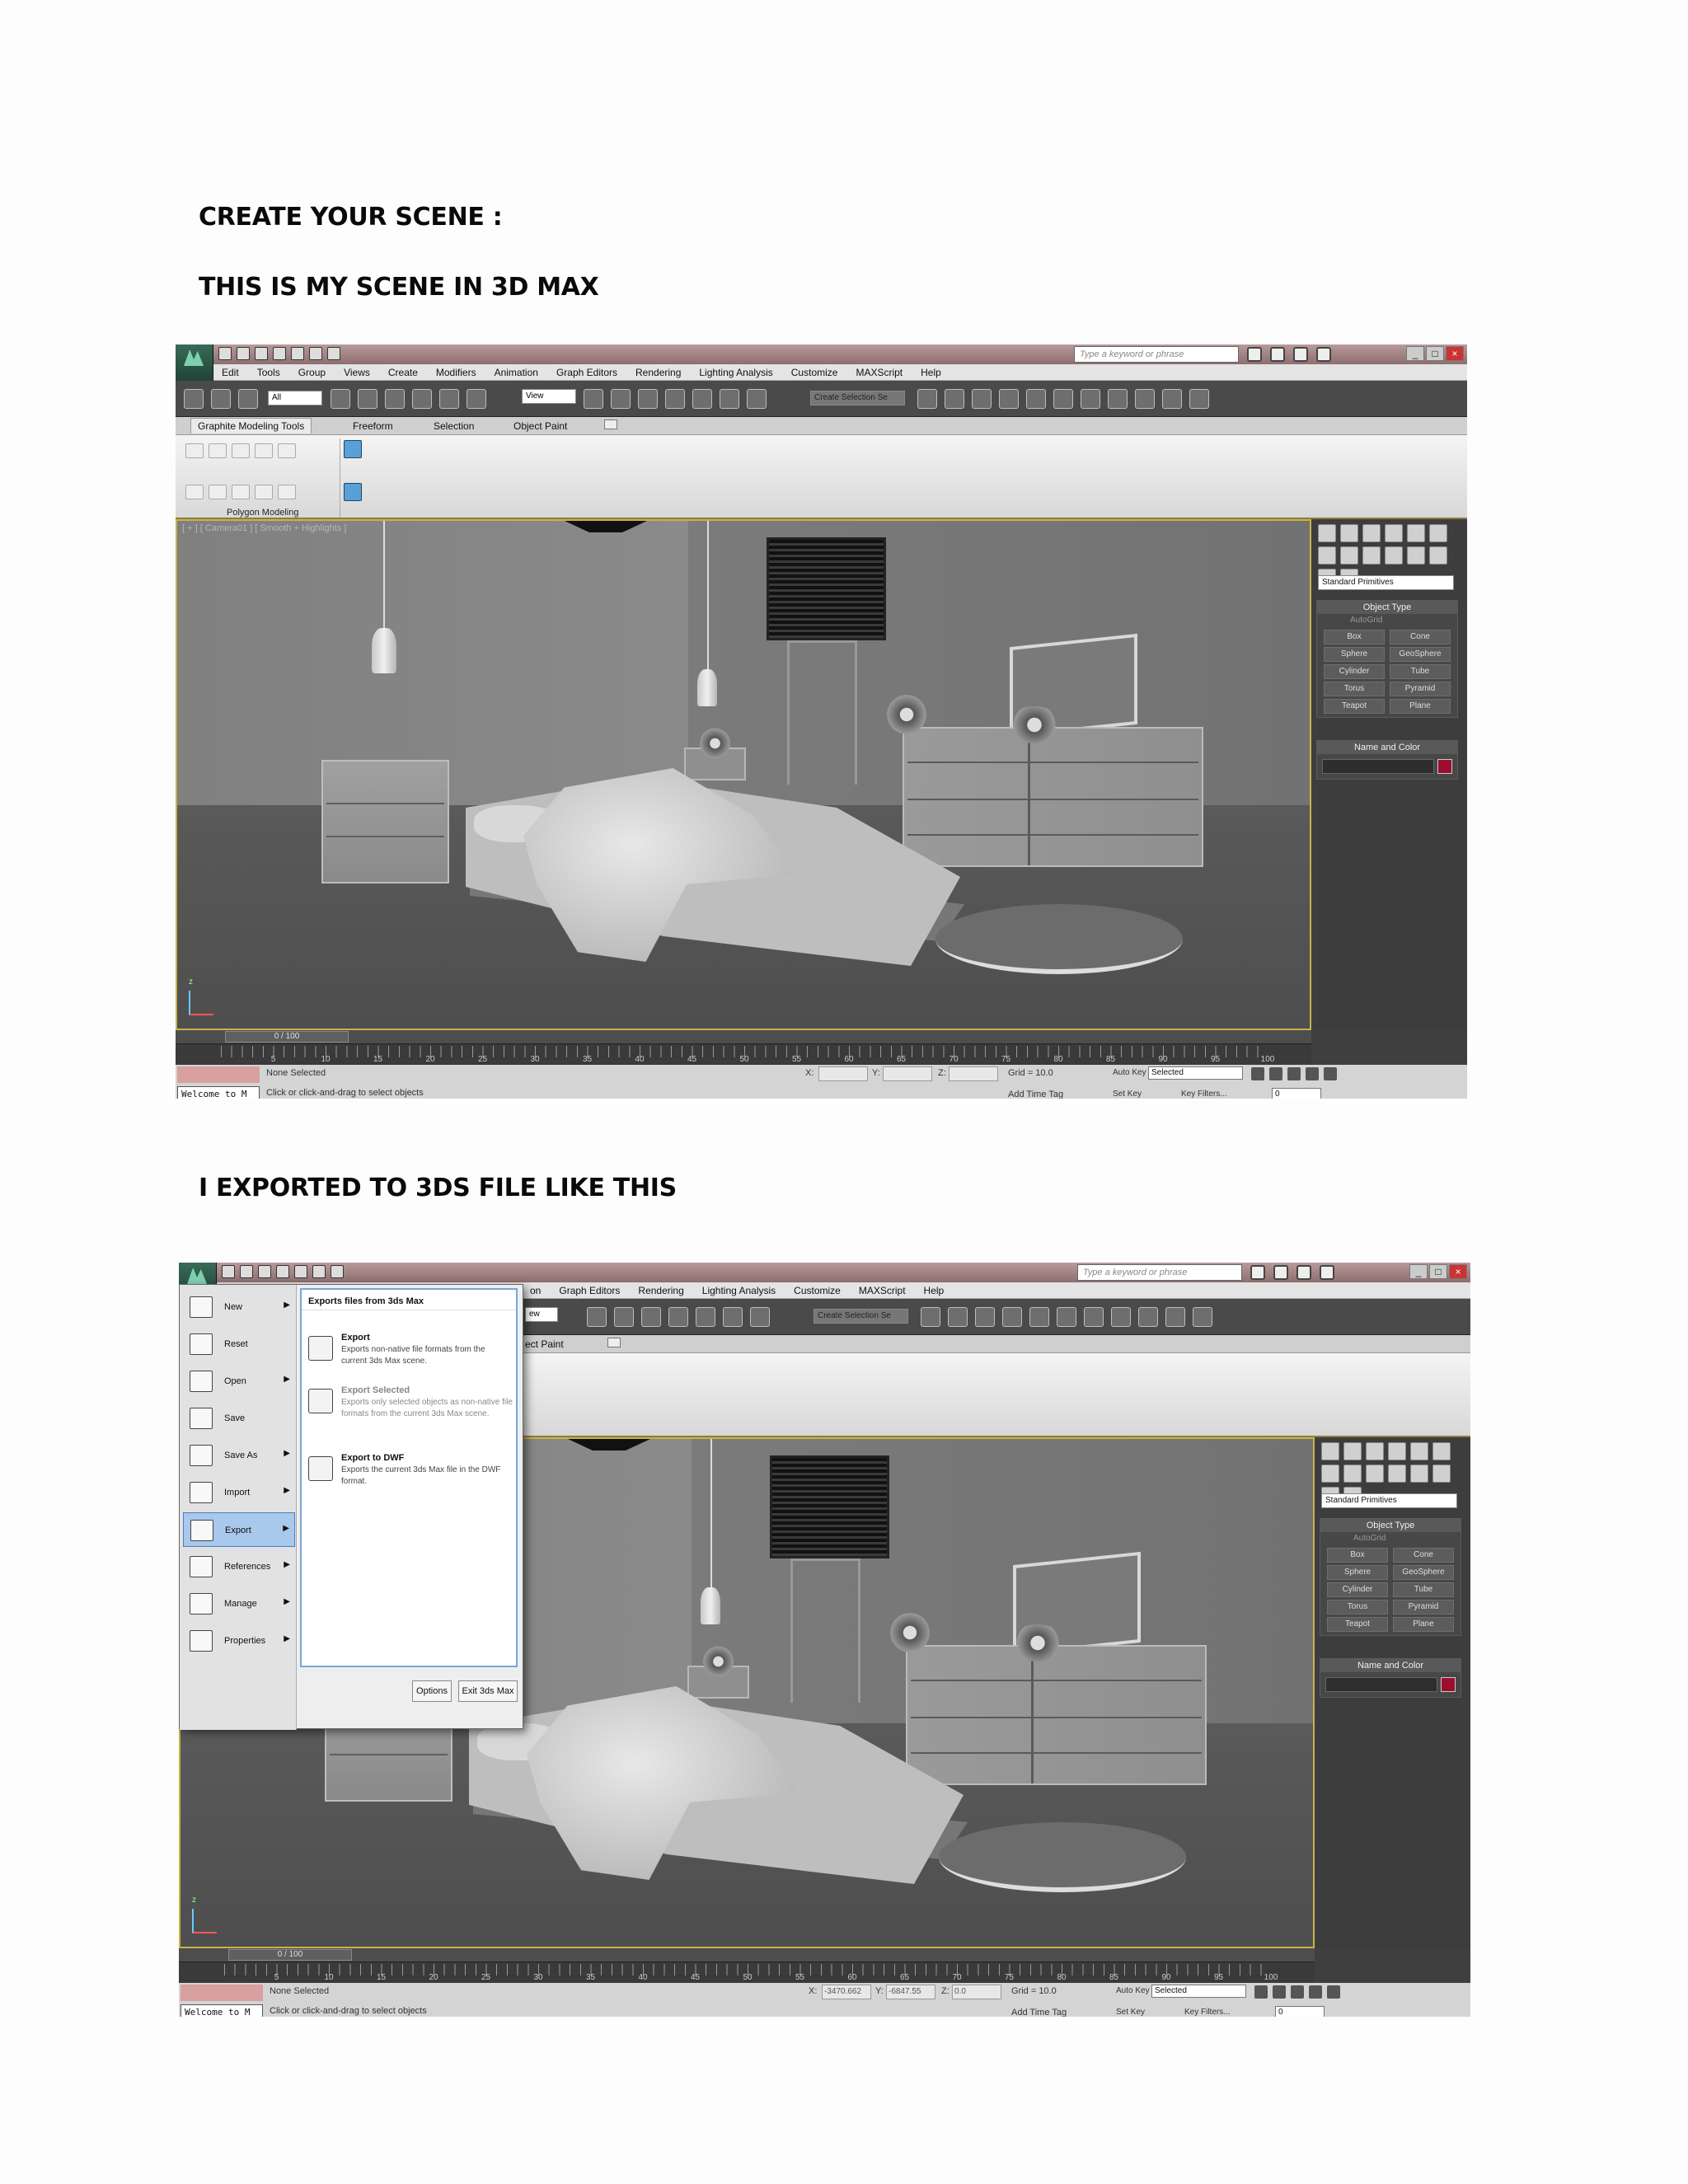 This screenshot has height=2184, width=1688. What do you see at coordinates (295, 398) in the screenshot?
I see `selection-filter-dropdown: All` at bounding box center [295, 398].